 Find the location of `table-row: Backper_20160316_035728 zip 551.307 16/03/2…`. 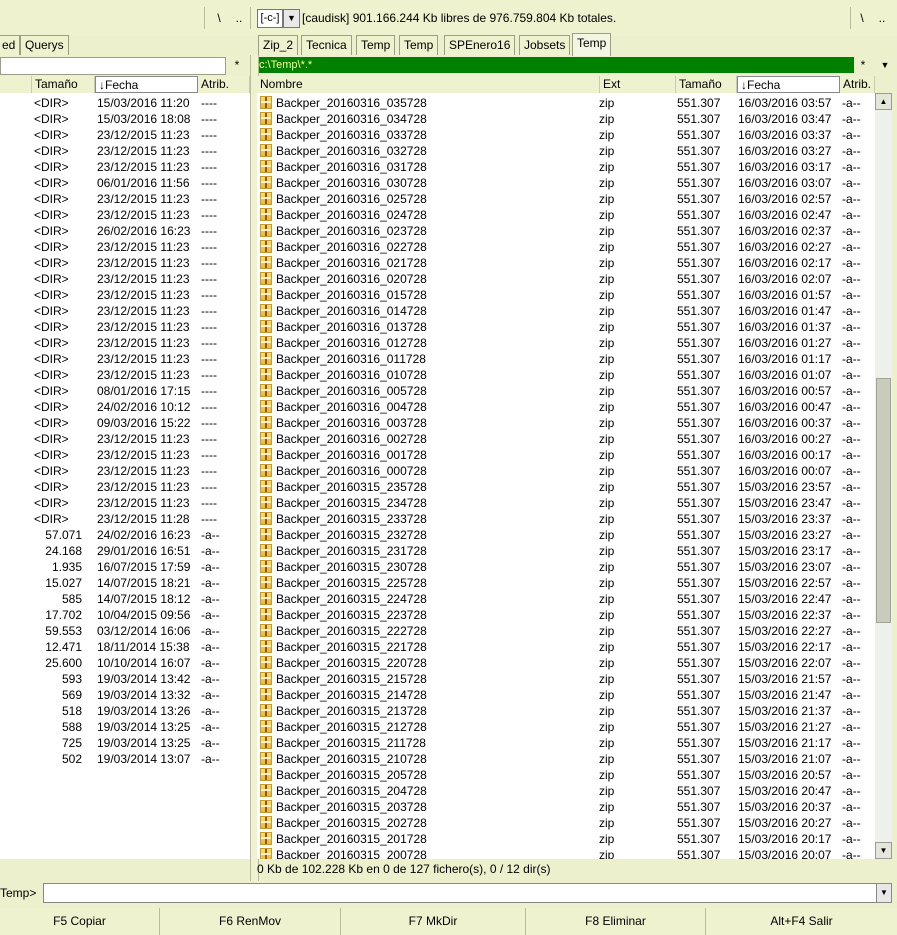

table-row: Backper_20160316_035728 zip 551.307 16/03/2… is located at coordinates (566, 103).